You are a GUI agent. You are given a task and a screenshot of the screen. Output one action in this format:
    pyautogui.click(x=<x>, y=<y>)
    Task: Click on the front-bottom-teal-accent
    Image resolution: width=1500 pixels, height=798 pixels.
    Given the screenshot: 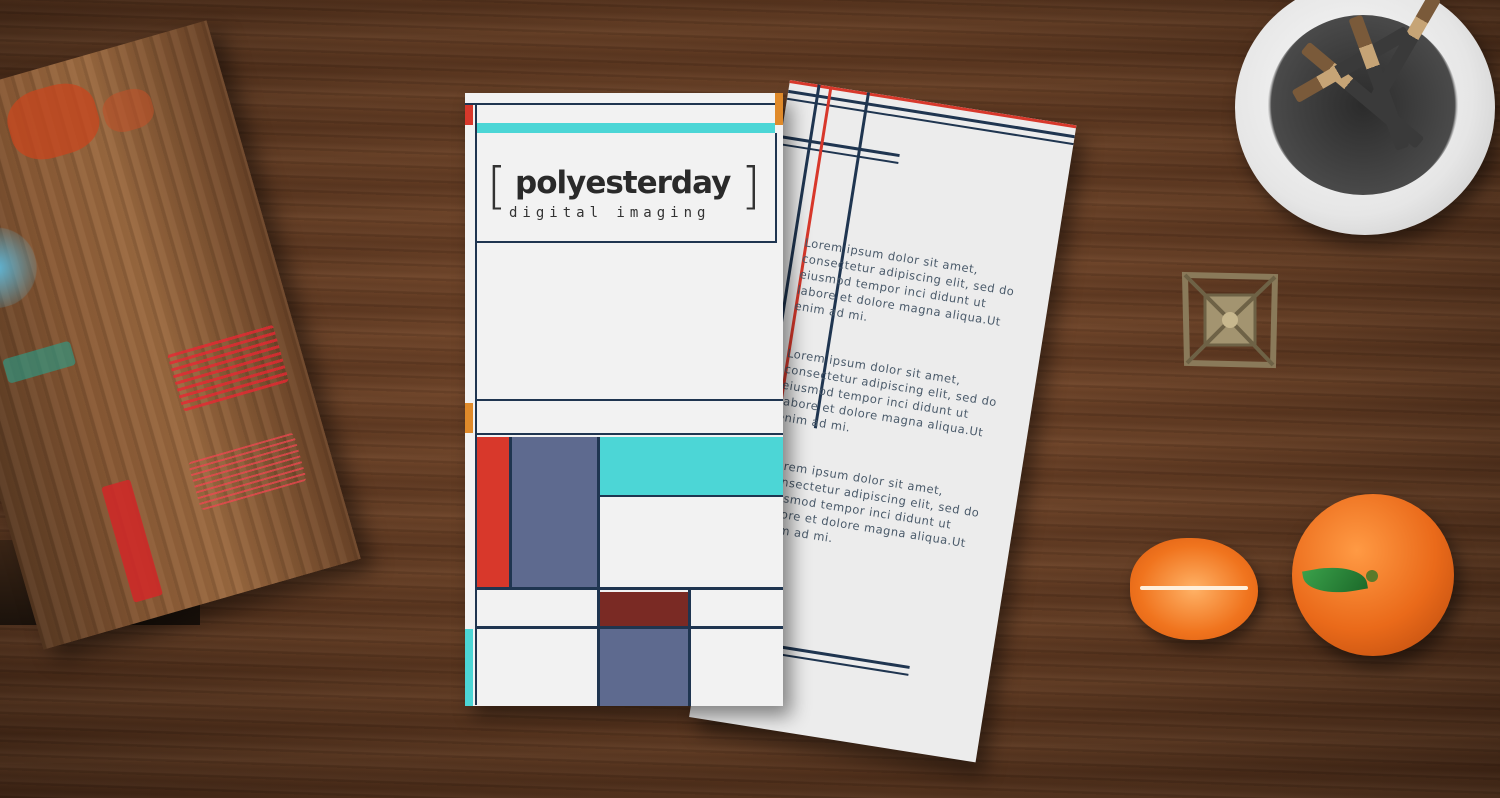 What is the action you would take?
    pyautogui.click(x=469, y=667)
    